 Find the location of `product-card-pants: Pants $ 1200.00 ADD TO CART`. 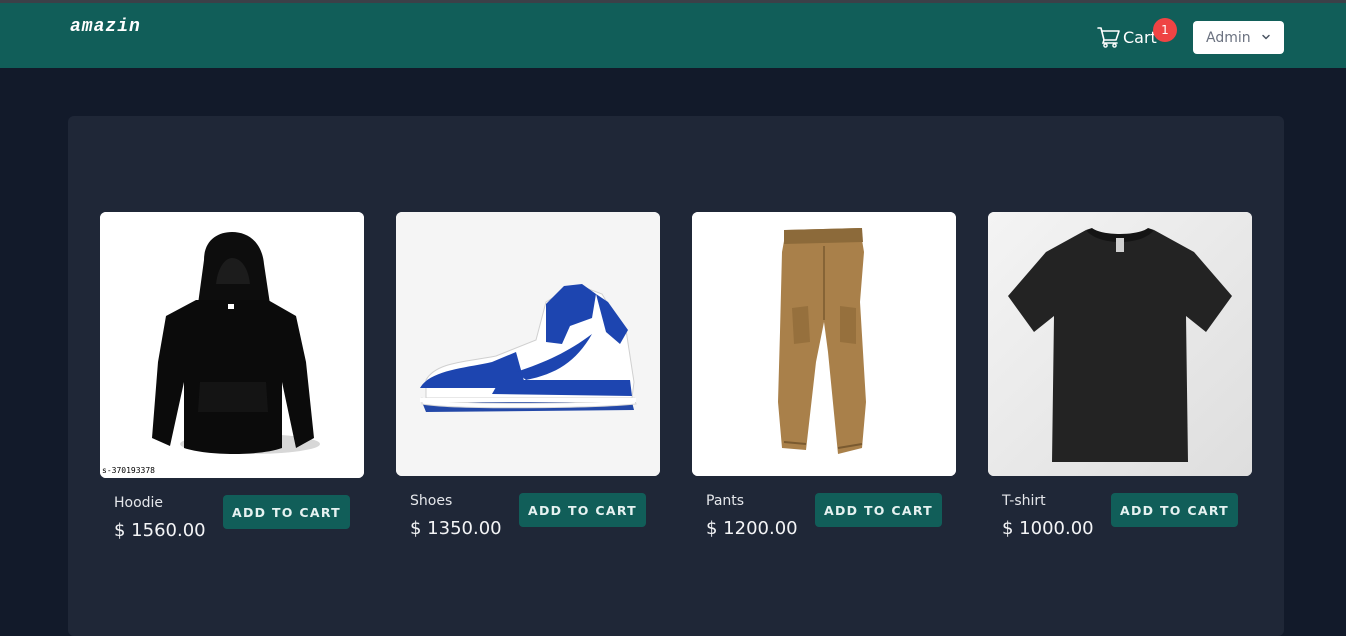

product-card-pants: Pants $ 1200.00 ADD TO CART is located at coordinates (824, 382).